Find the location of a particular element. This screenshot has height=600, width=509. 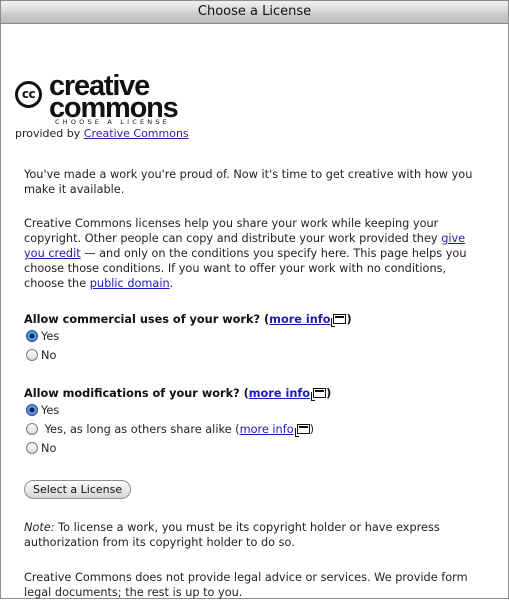

logo-tagline: CHOOSE A LICENSE is located at coordinates (112, 122).